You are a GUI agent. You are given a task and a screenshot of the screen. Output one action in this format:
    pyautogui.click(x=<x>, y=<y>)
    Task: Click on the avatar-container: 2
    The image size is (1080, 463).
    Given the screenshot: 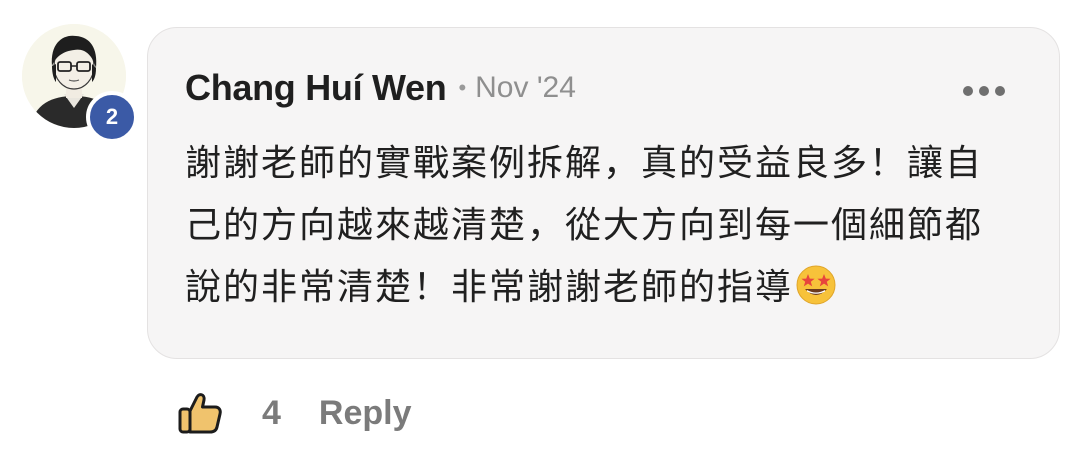 What is the action you would take?
    pyautogui.click(x=80, y=83)
    